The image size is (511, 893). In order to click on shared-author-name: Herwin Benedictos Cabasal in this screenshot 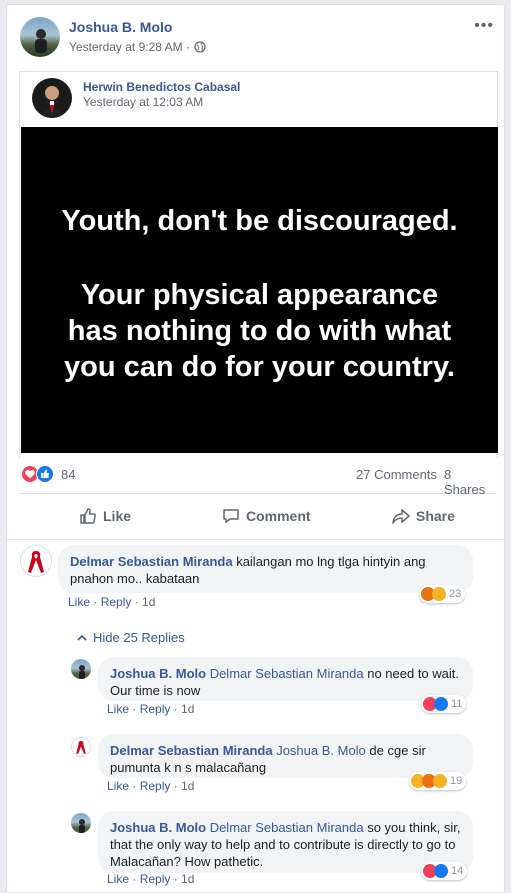, I will do `click(161, 87)`.